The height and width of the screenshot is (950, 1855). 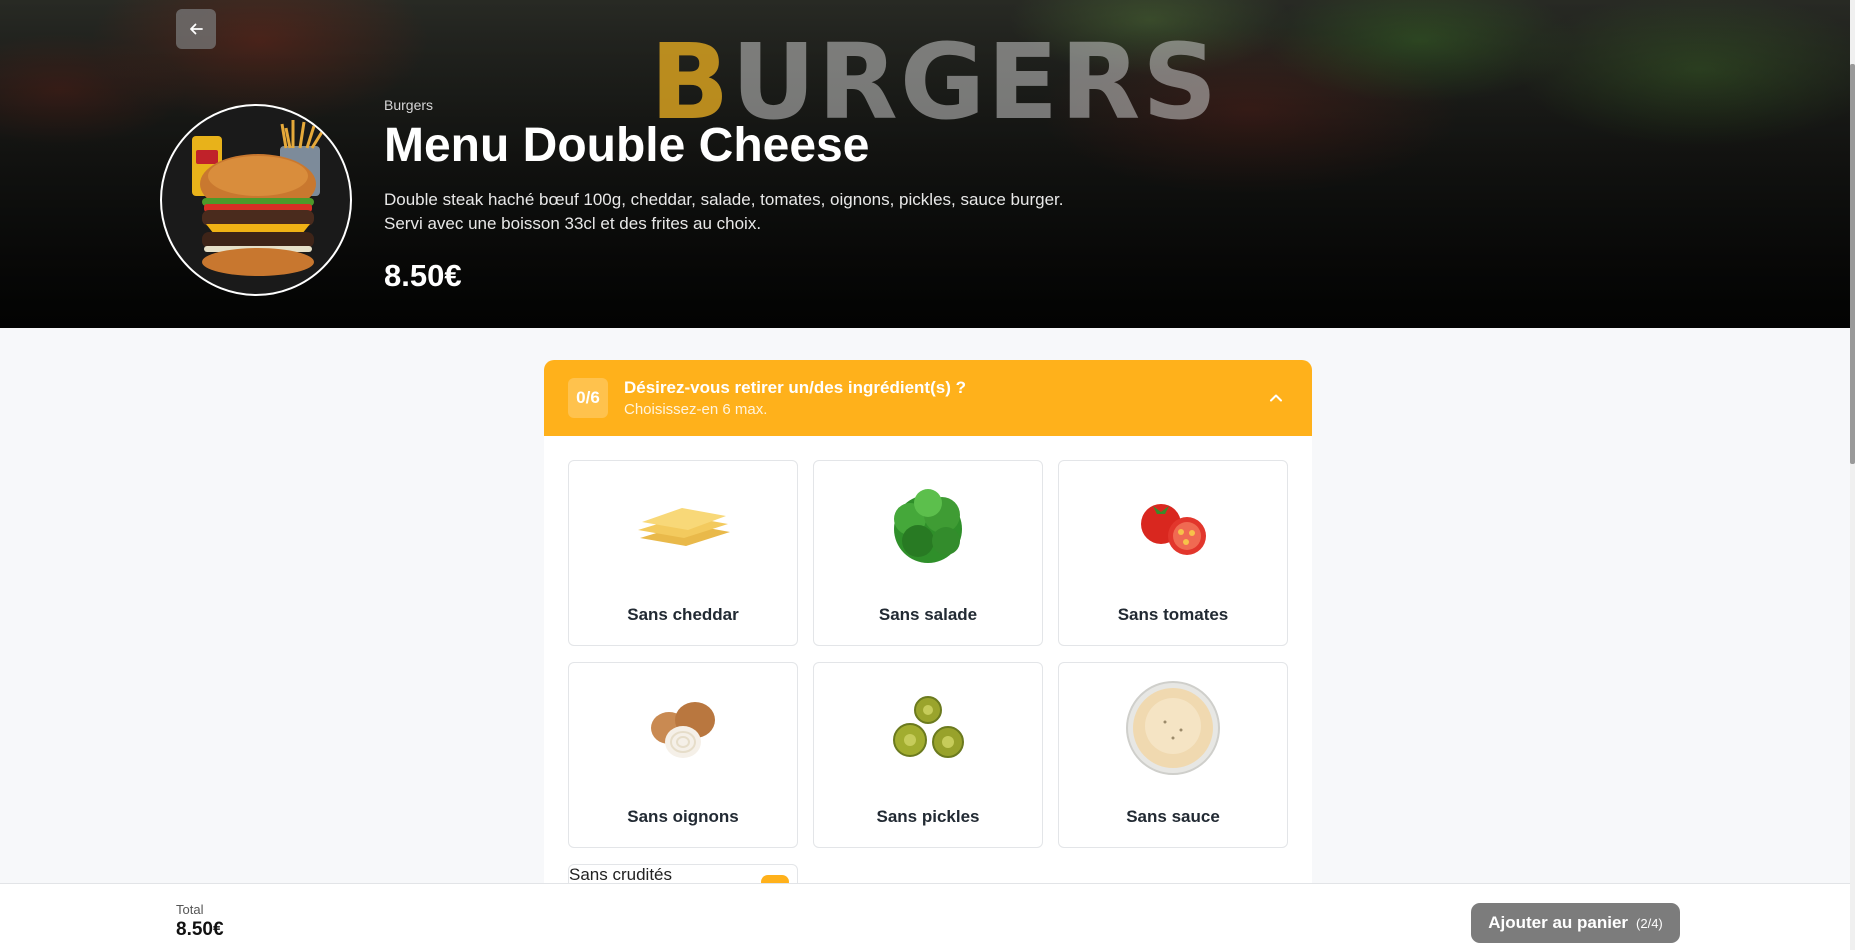 I want to click on step-indicator: (2/4), so click(x=1649, y=923).